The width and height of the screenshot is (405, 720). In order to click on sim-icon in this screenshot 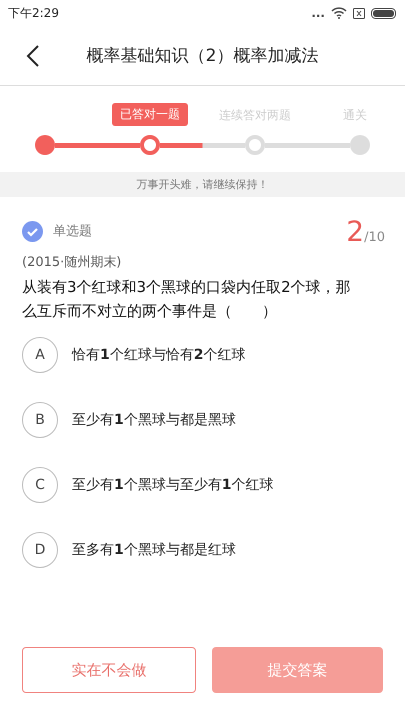, I will do `click(359, 13)`.